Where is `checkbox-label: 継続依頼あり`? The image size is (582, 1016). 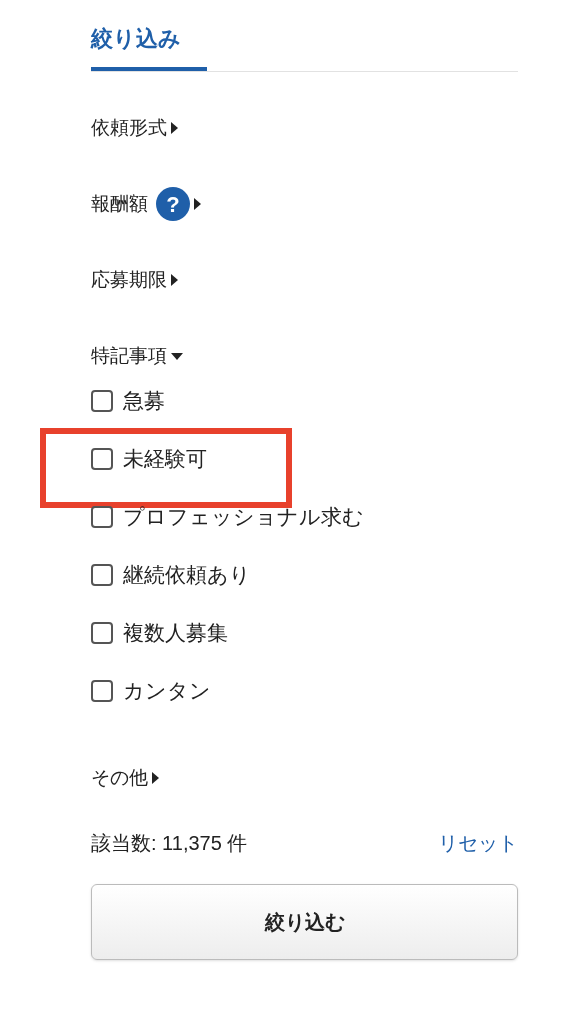 checkbox-label: 継続依頼あり is located at coordinates (187, 575).